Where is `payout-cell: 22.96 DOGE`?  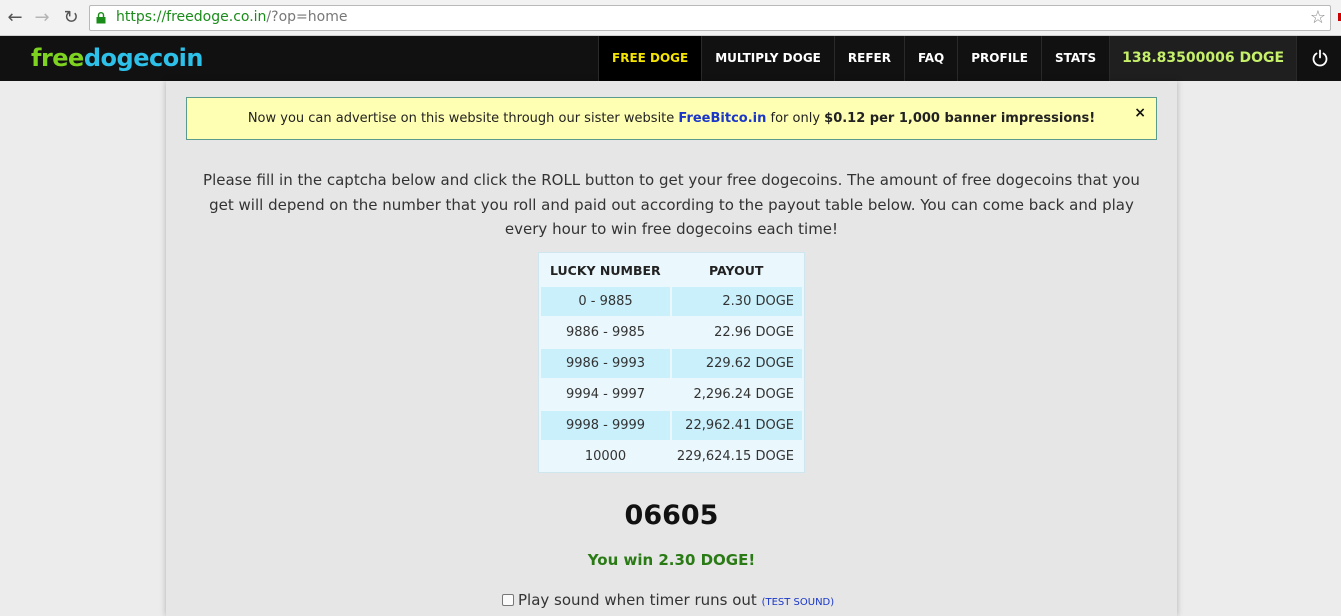
payout-cell: 22.96 DOGE is located at coordinates (754, 332).